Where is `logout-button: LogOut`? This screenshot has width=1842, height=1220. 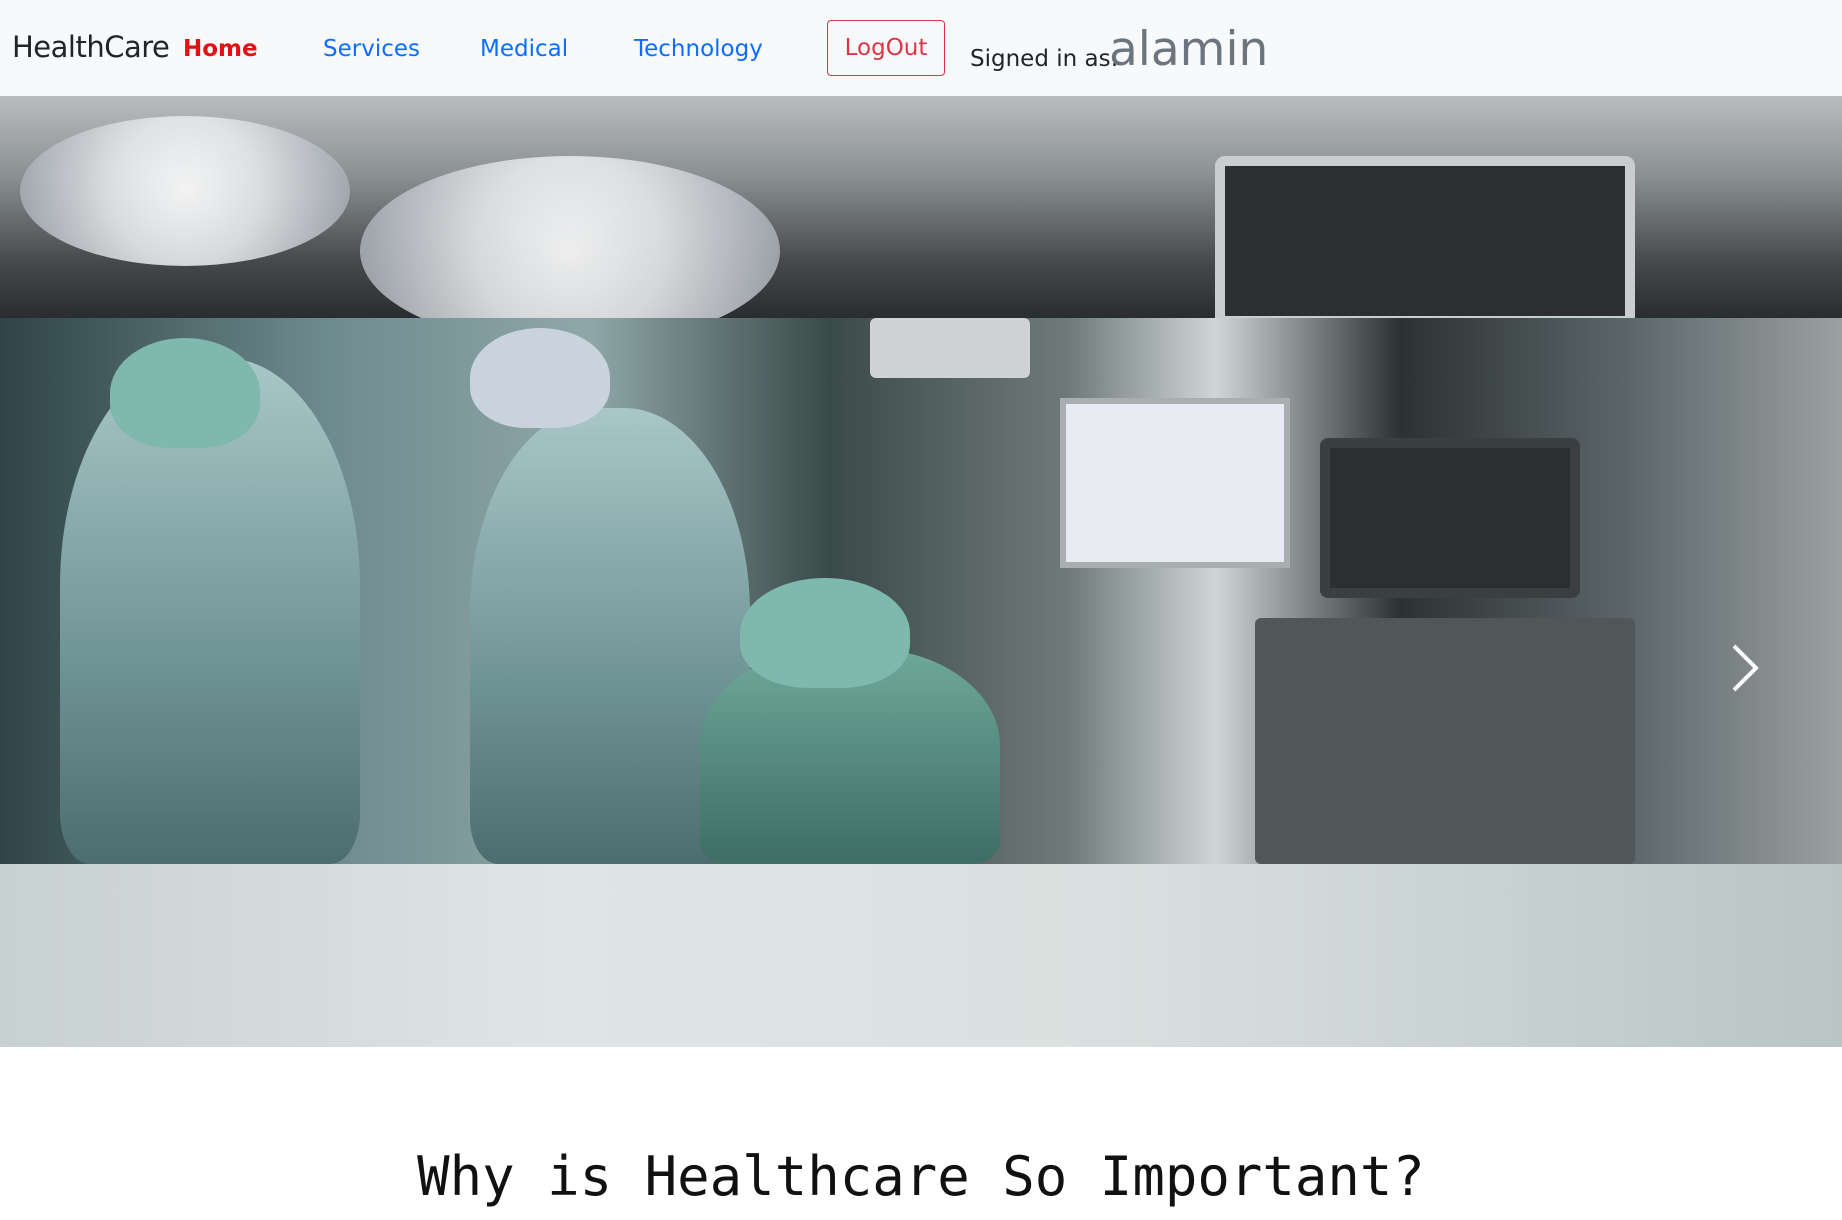
logout-button: LogOut is located at coordinates (886, 48).